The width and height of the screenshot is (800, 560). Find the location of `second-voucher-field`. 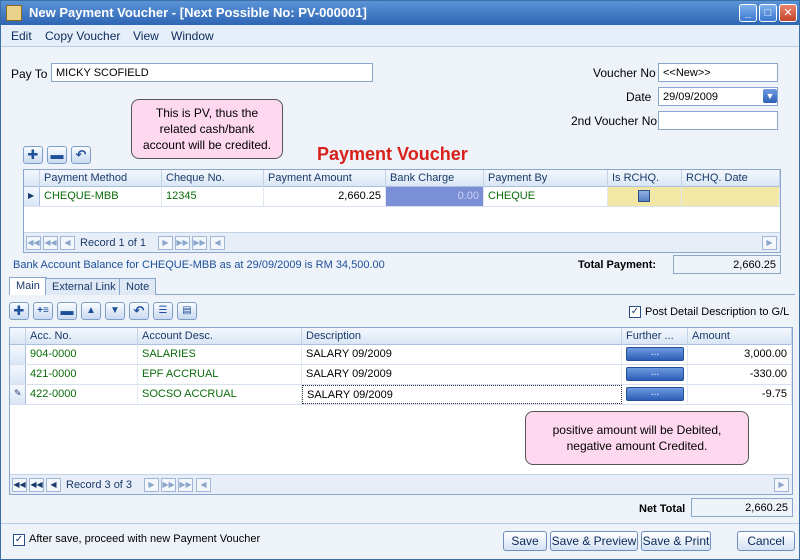

second-voucher-field is located at coordinates (718, 120).